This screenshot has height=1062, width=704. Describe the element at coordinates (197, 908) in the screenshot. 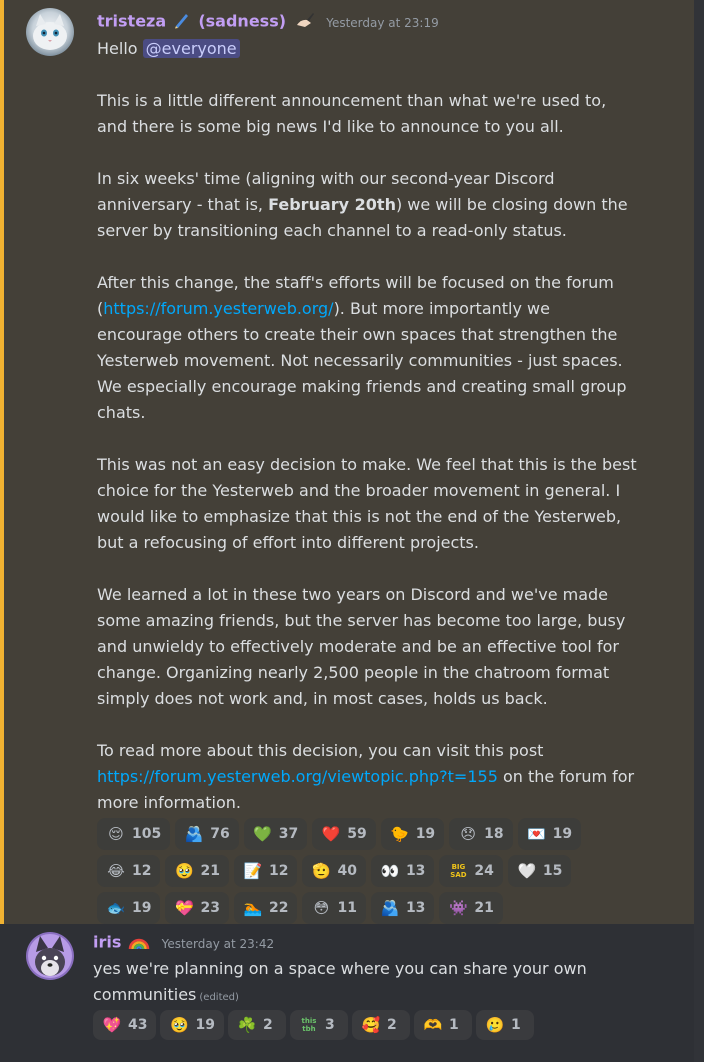

I see `reaction-custom-emoji: 💝 23` at that location.